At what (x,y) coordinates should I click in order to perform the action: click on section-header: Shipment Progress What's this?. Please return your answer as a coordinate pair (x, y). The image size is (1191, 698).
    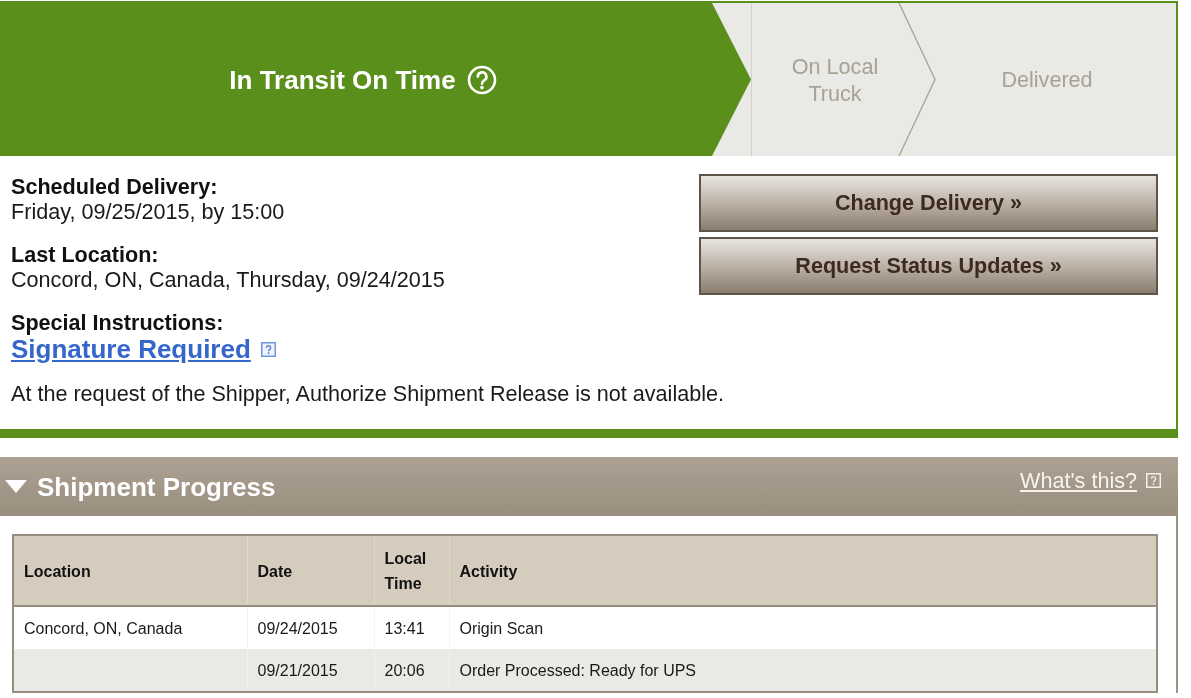
    Looking at the image, I should click on (589, 486).